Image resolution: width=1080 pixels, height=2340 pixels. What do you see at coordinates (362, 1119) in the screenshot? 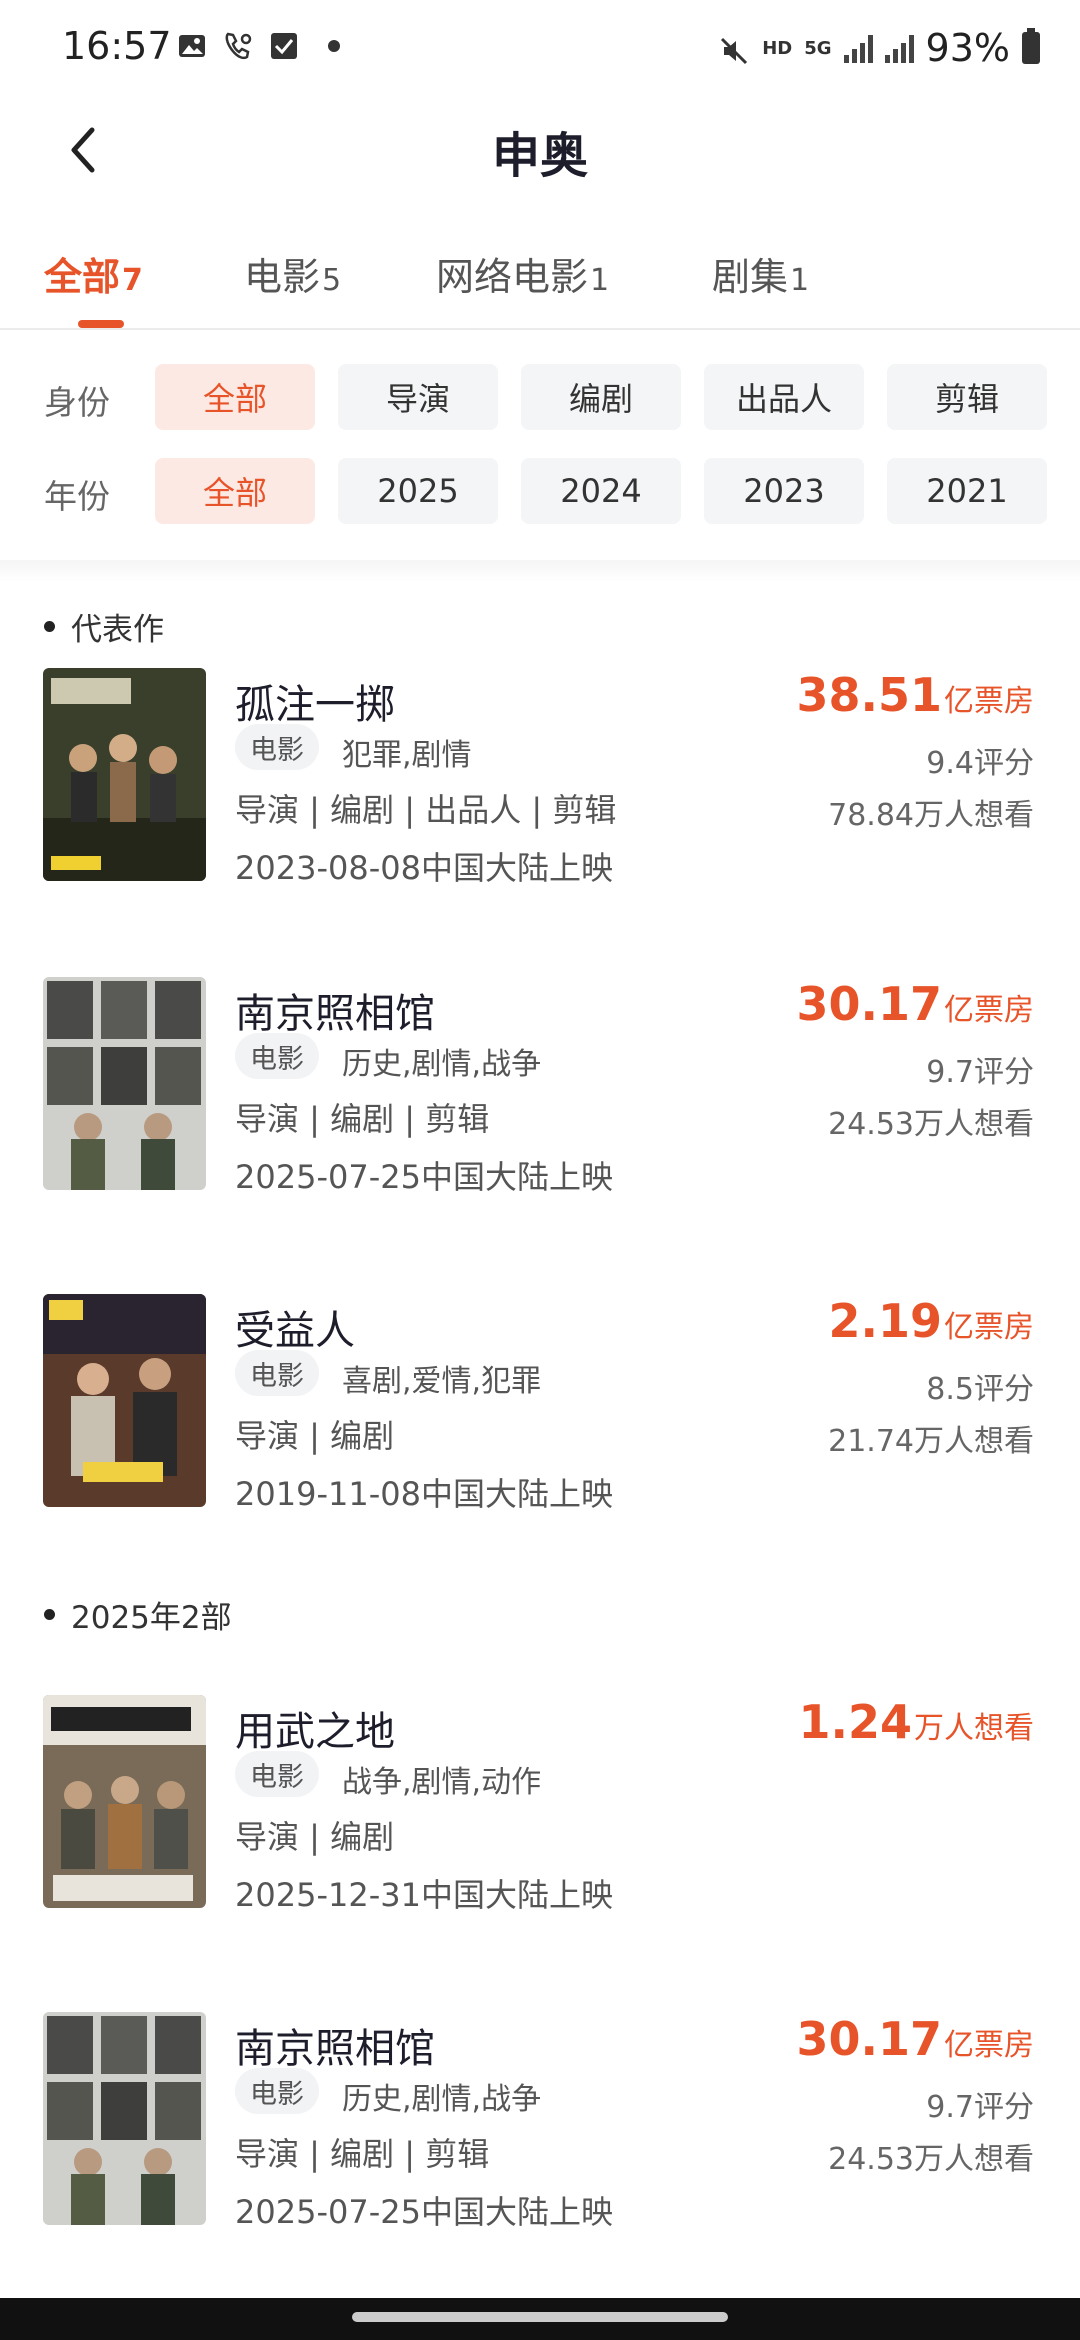
I see `movie-roles: 导演 | 编剧 | 剪辑` at bounding box center [362, 1119].